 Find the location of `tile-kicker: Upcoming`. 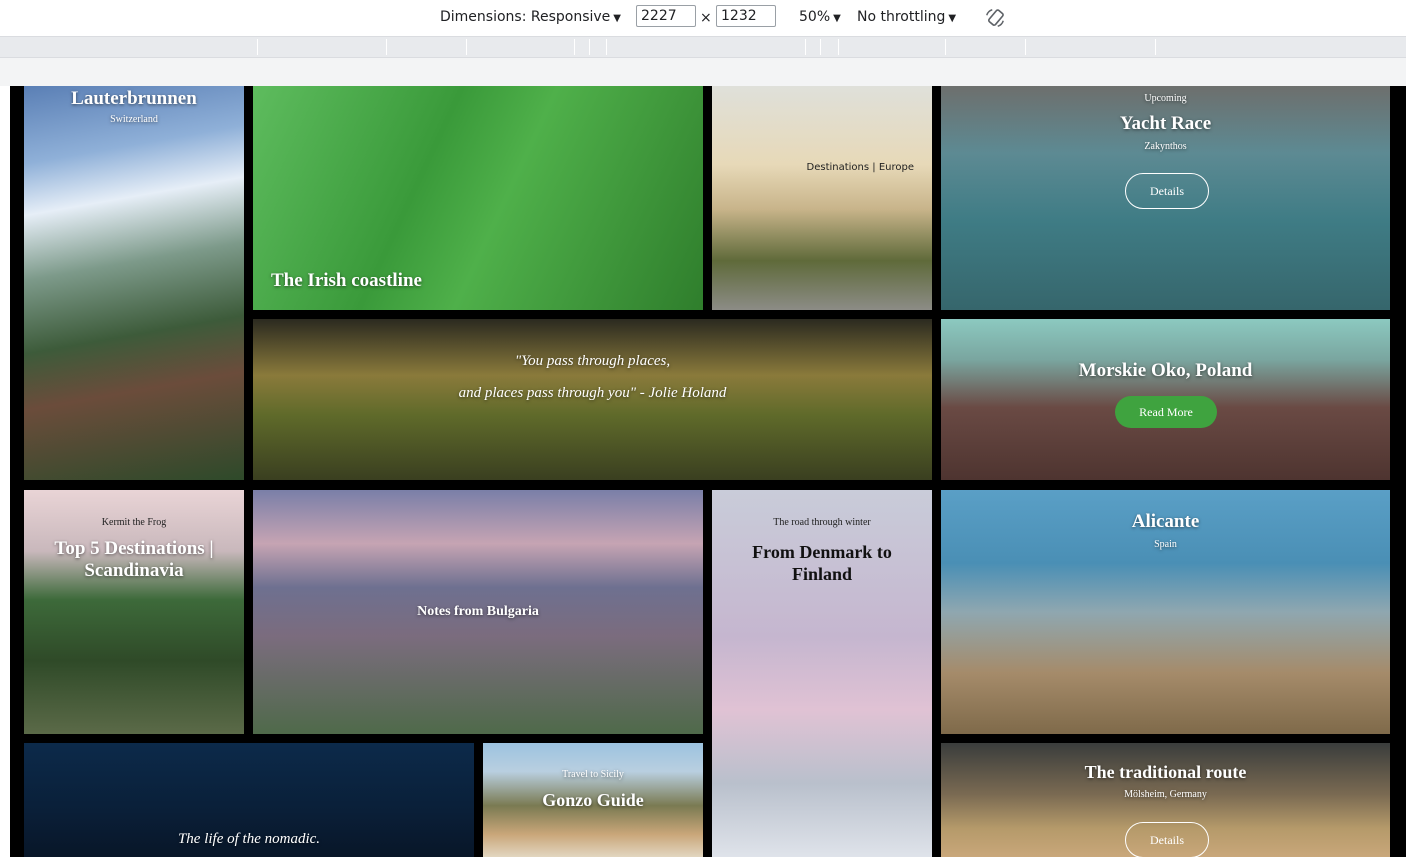

tile-kicker: Upcoming is located at coordinates (1165, 98).